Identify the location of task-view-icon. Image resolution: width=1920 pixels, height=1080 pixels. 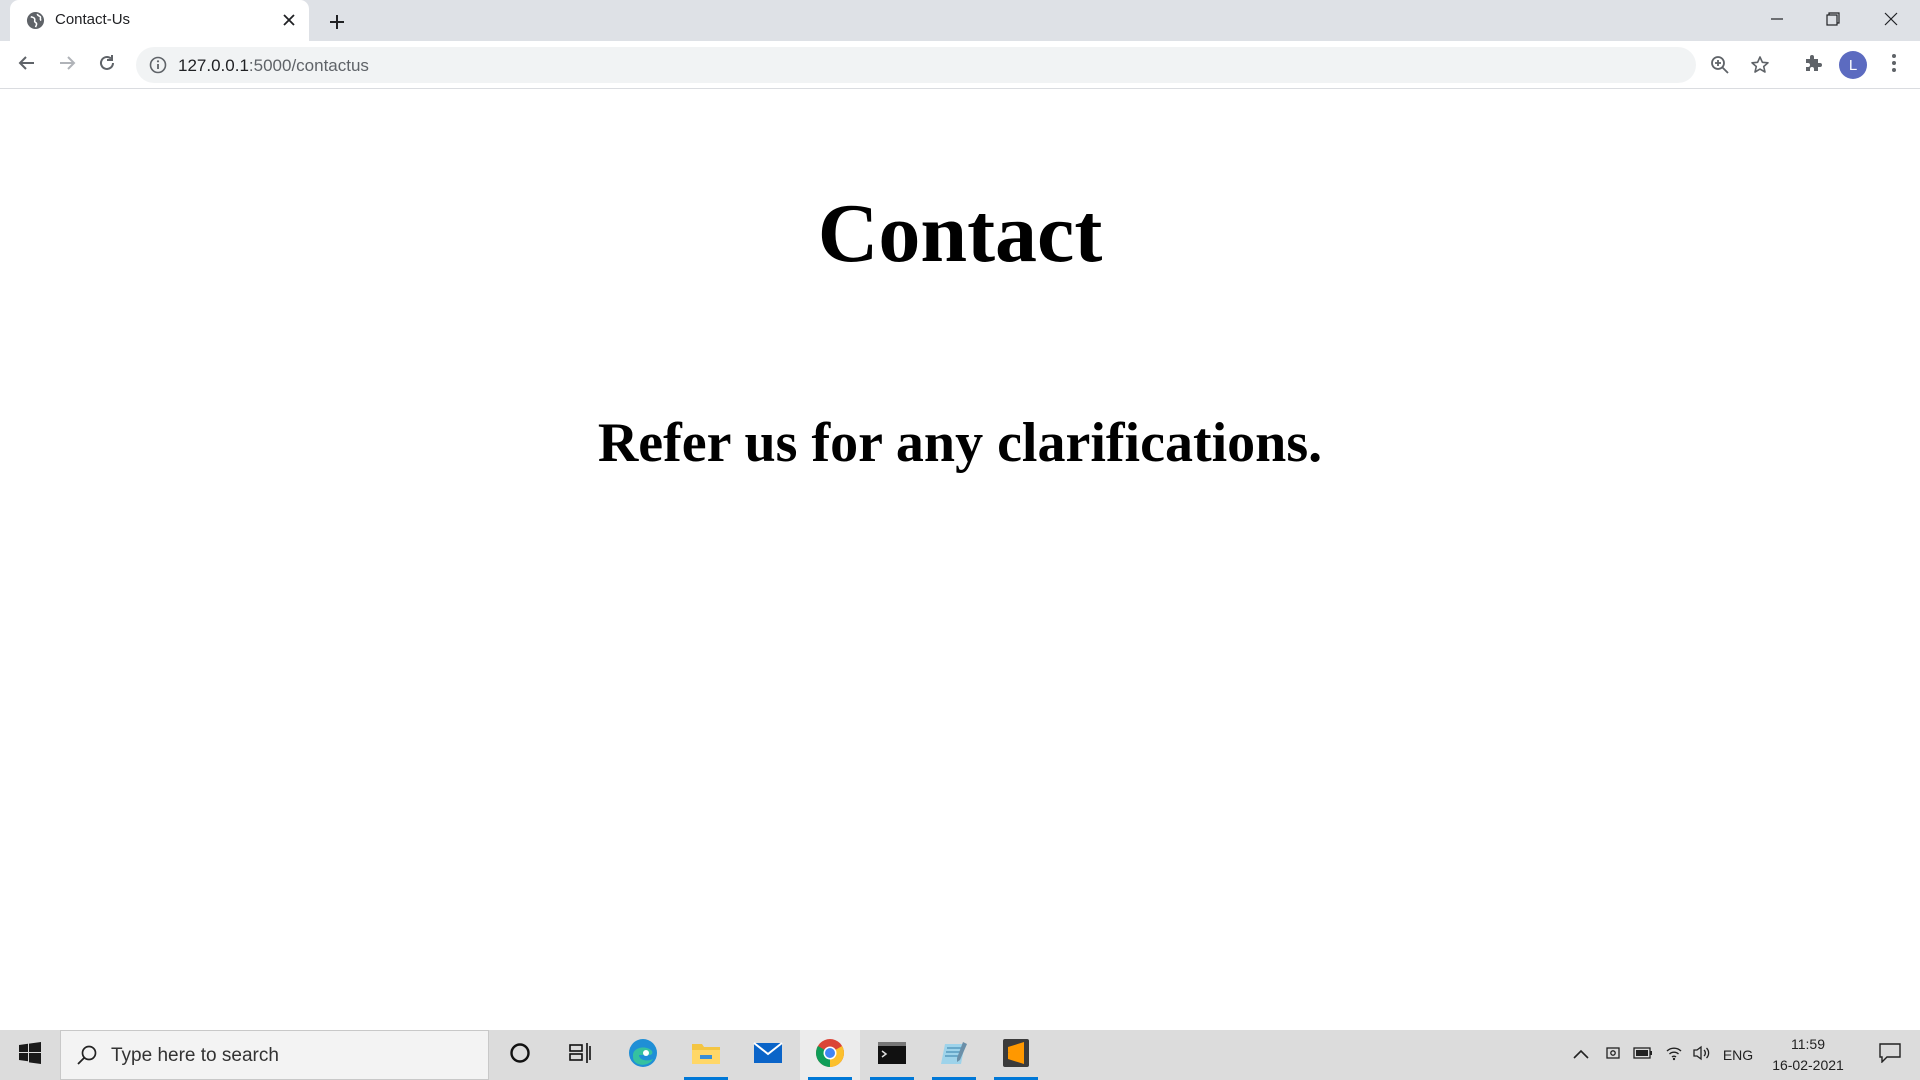
(580, 1055).